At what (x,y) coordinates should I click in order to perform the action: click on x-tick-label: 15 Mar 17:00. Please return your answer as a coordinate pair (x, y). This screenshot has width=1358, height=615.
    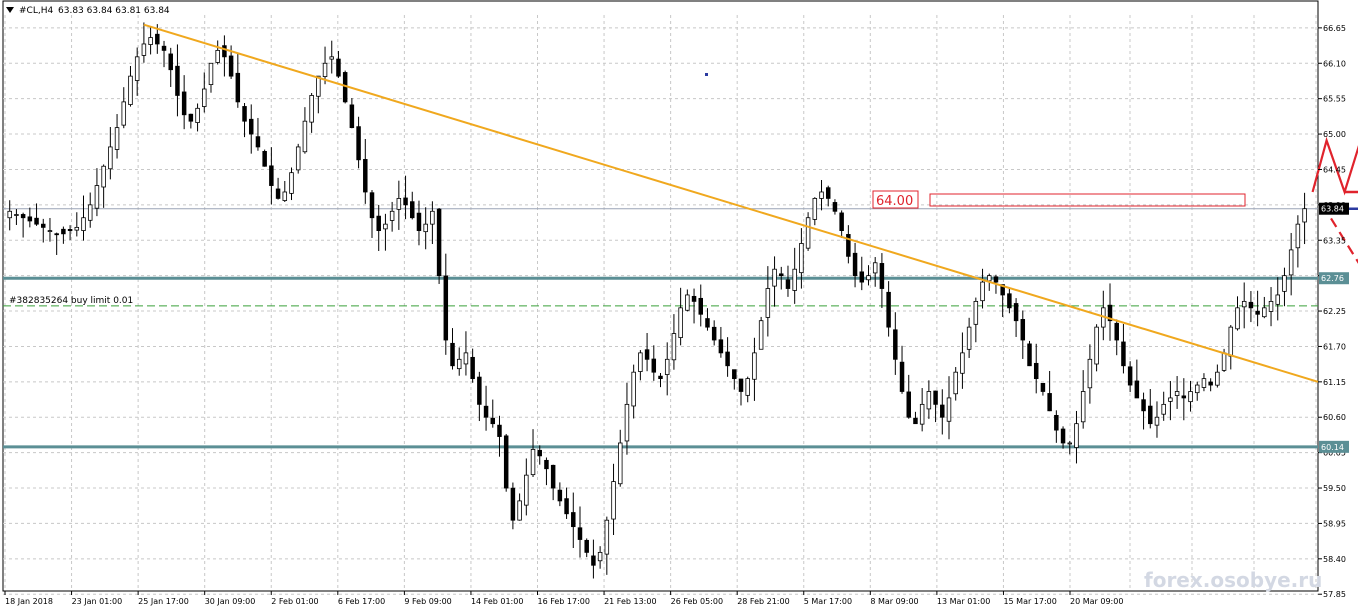
    Looking at the image, I should click on (1029, 601).